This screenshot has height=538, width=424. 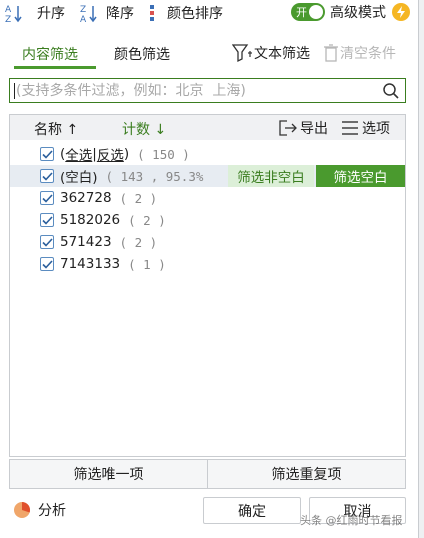 I want to click on export-button: 导出, so click(x=303, y=128).